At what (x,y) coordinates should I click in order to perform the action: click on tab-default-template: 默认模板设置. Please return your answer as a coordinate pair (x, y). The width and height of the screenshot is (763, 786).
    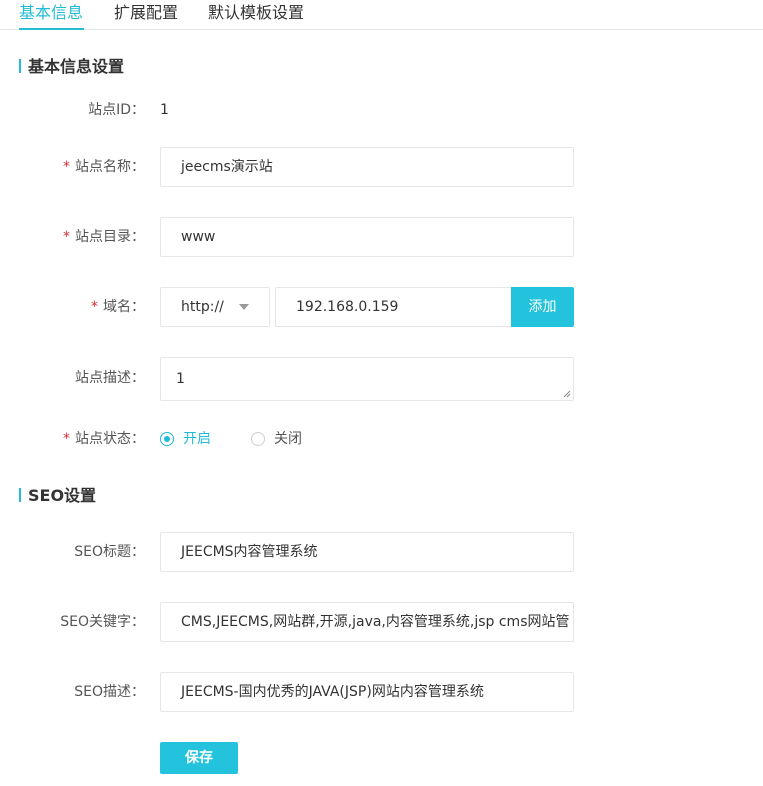
    Looking at the image, I should click on (256, 13).